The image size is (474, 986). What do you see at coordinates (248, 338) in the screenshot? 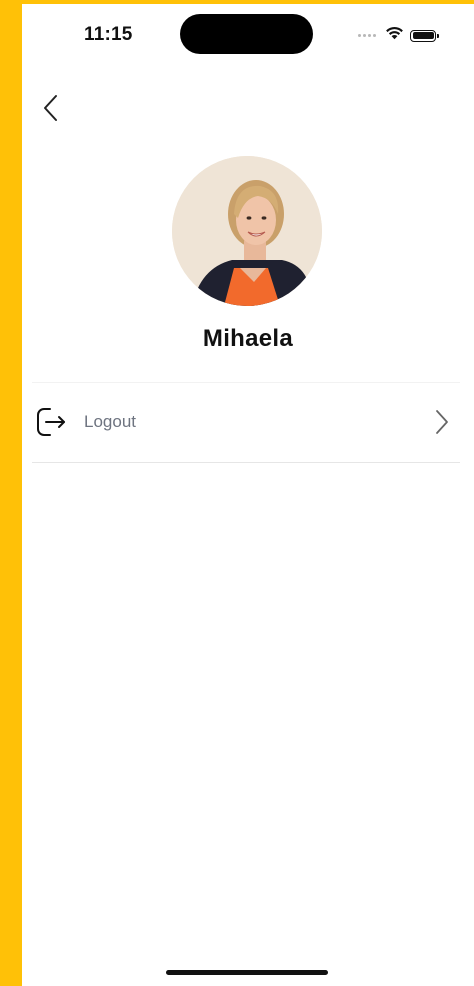
I see `profile-name: Mihaela` at bounding box center [248, 338].